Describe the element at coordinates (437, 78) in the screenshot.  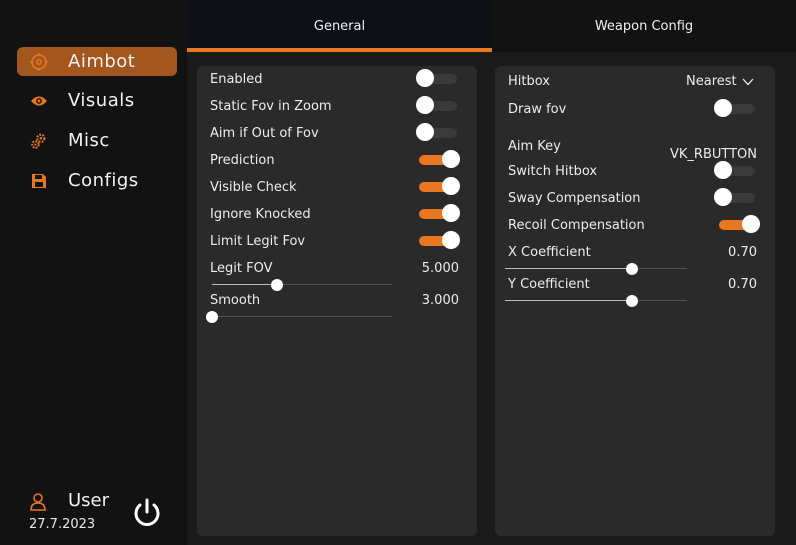
I see `enabled-toggle` at that location.